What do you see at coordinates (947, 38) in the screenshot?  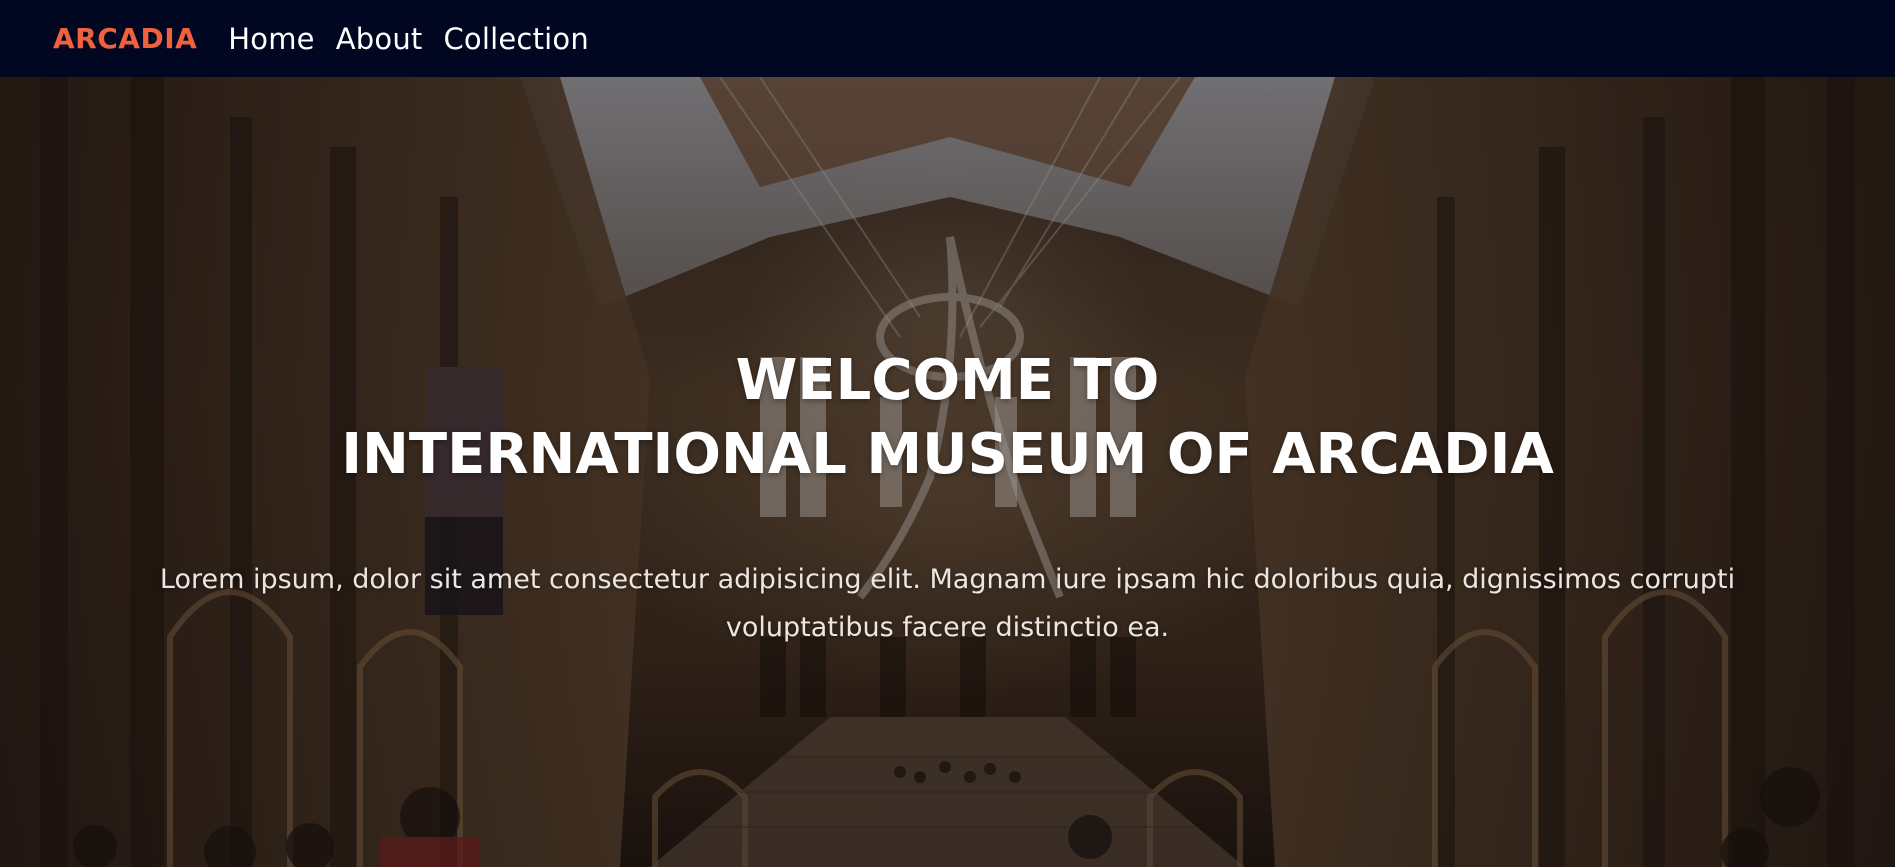 I see `top-navbar: ARCADIA Home About Collection` at bounding box center [947, 38].